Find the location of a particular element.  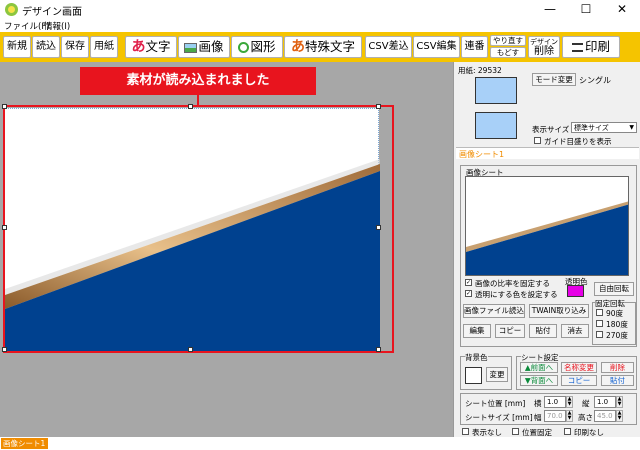

sheet-position-label: シート位置 [mm] is located at coordinates (495, 403).